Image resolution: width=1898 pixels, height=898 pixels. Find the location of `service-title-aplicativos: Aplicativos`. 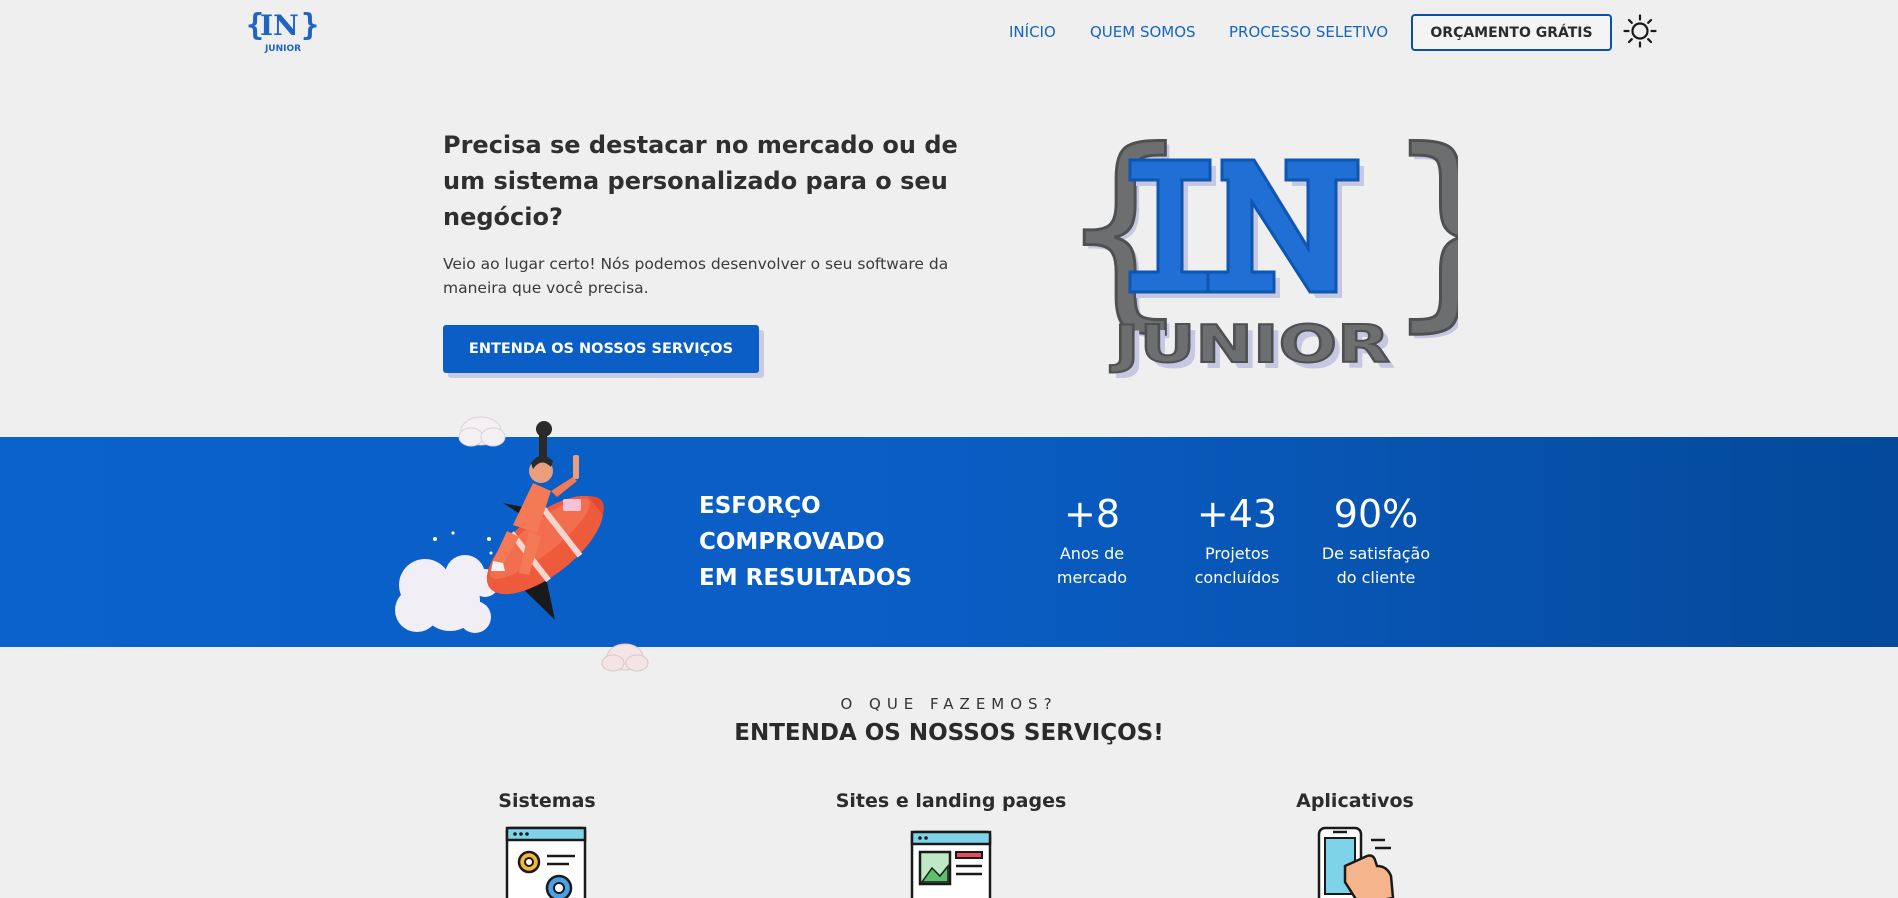

service-title-aplicativos: Aplicativos is located at coordinates (1355, 801).